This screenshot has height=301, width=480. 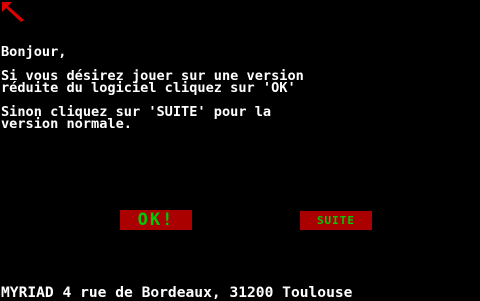 I want to click on suite-button: SUITE, so click(x=336, y=220).